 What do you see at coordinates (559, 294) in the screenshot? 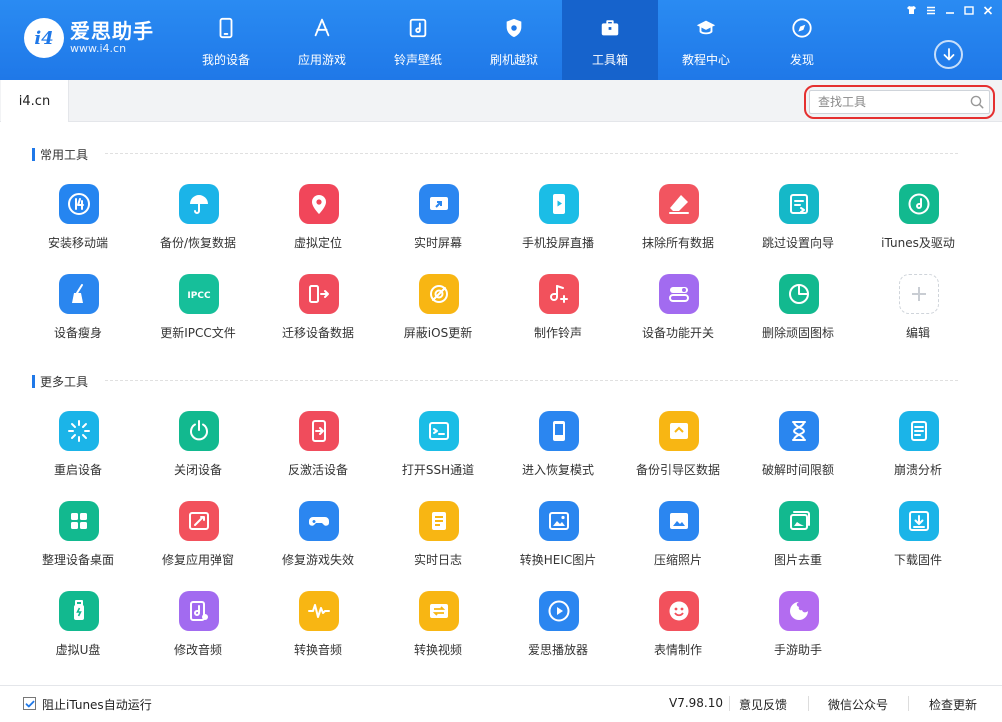
I see `ringtone-icon` at bounding box center [559, 294].